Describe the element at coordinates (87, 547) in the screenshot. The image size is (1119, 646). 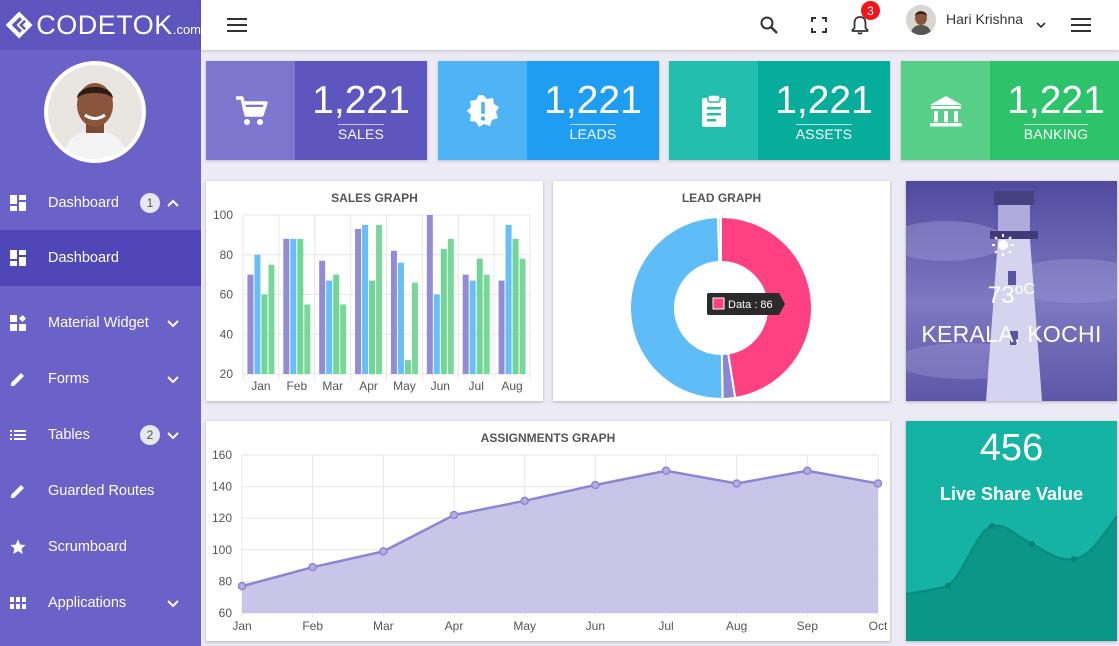
I see `sidebar-item-label: Scrumboard` at that location.